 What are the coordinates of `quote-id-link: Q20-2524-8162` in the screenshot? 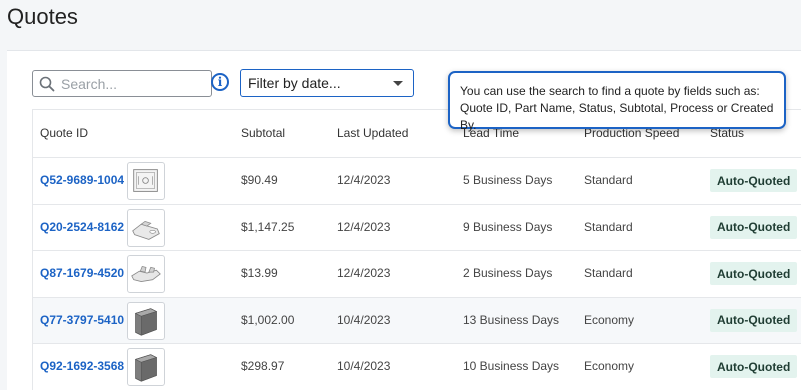 It's located at (82, 227).